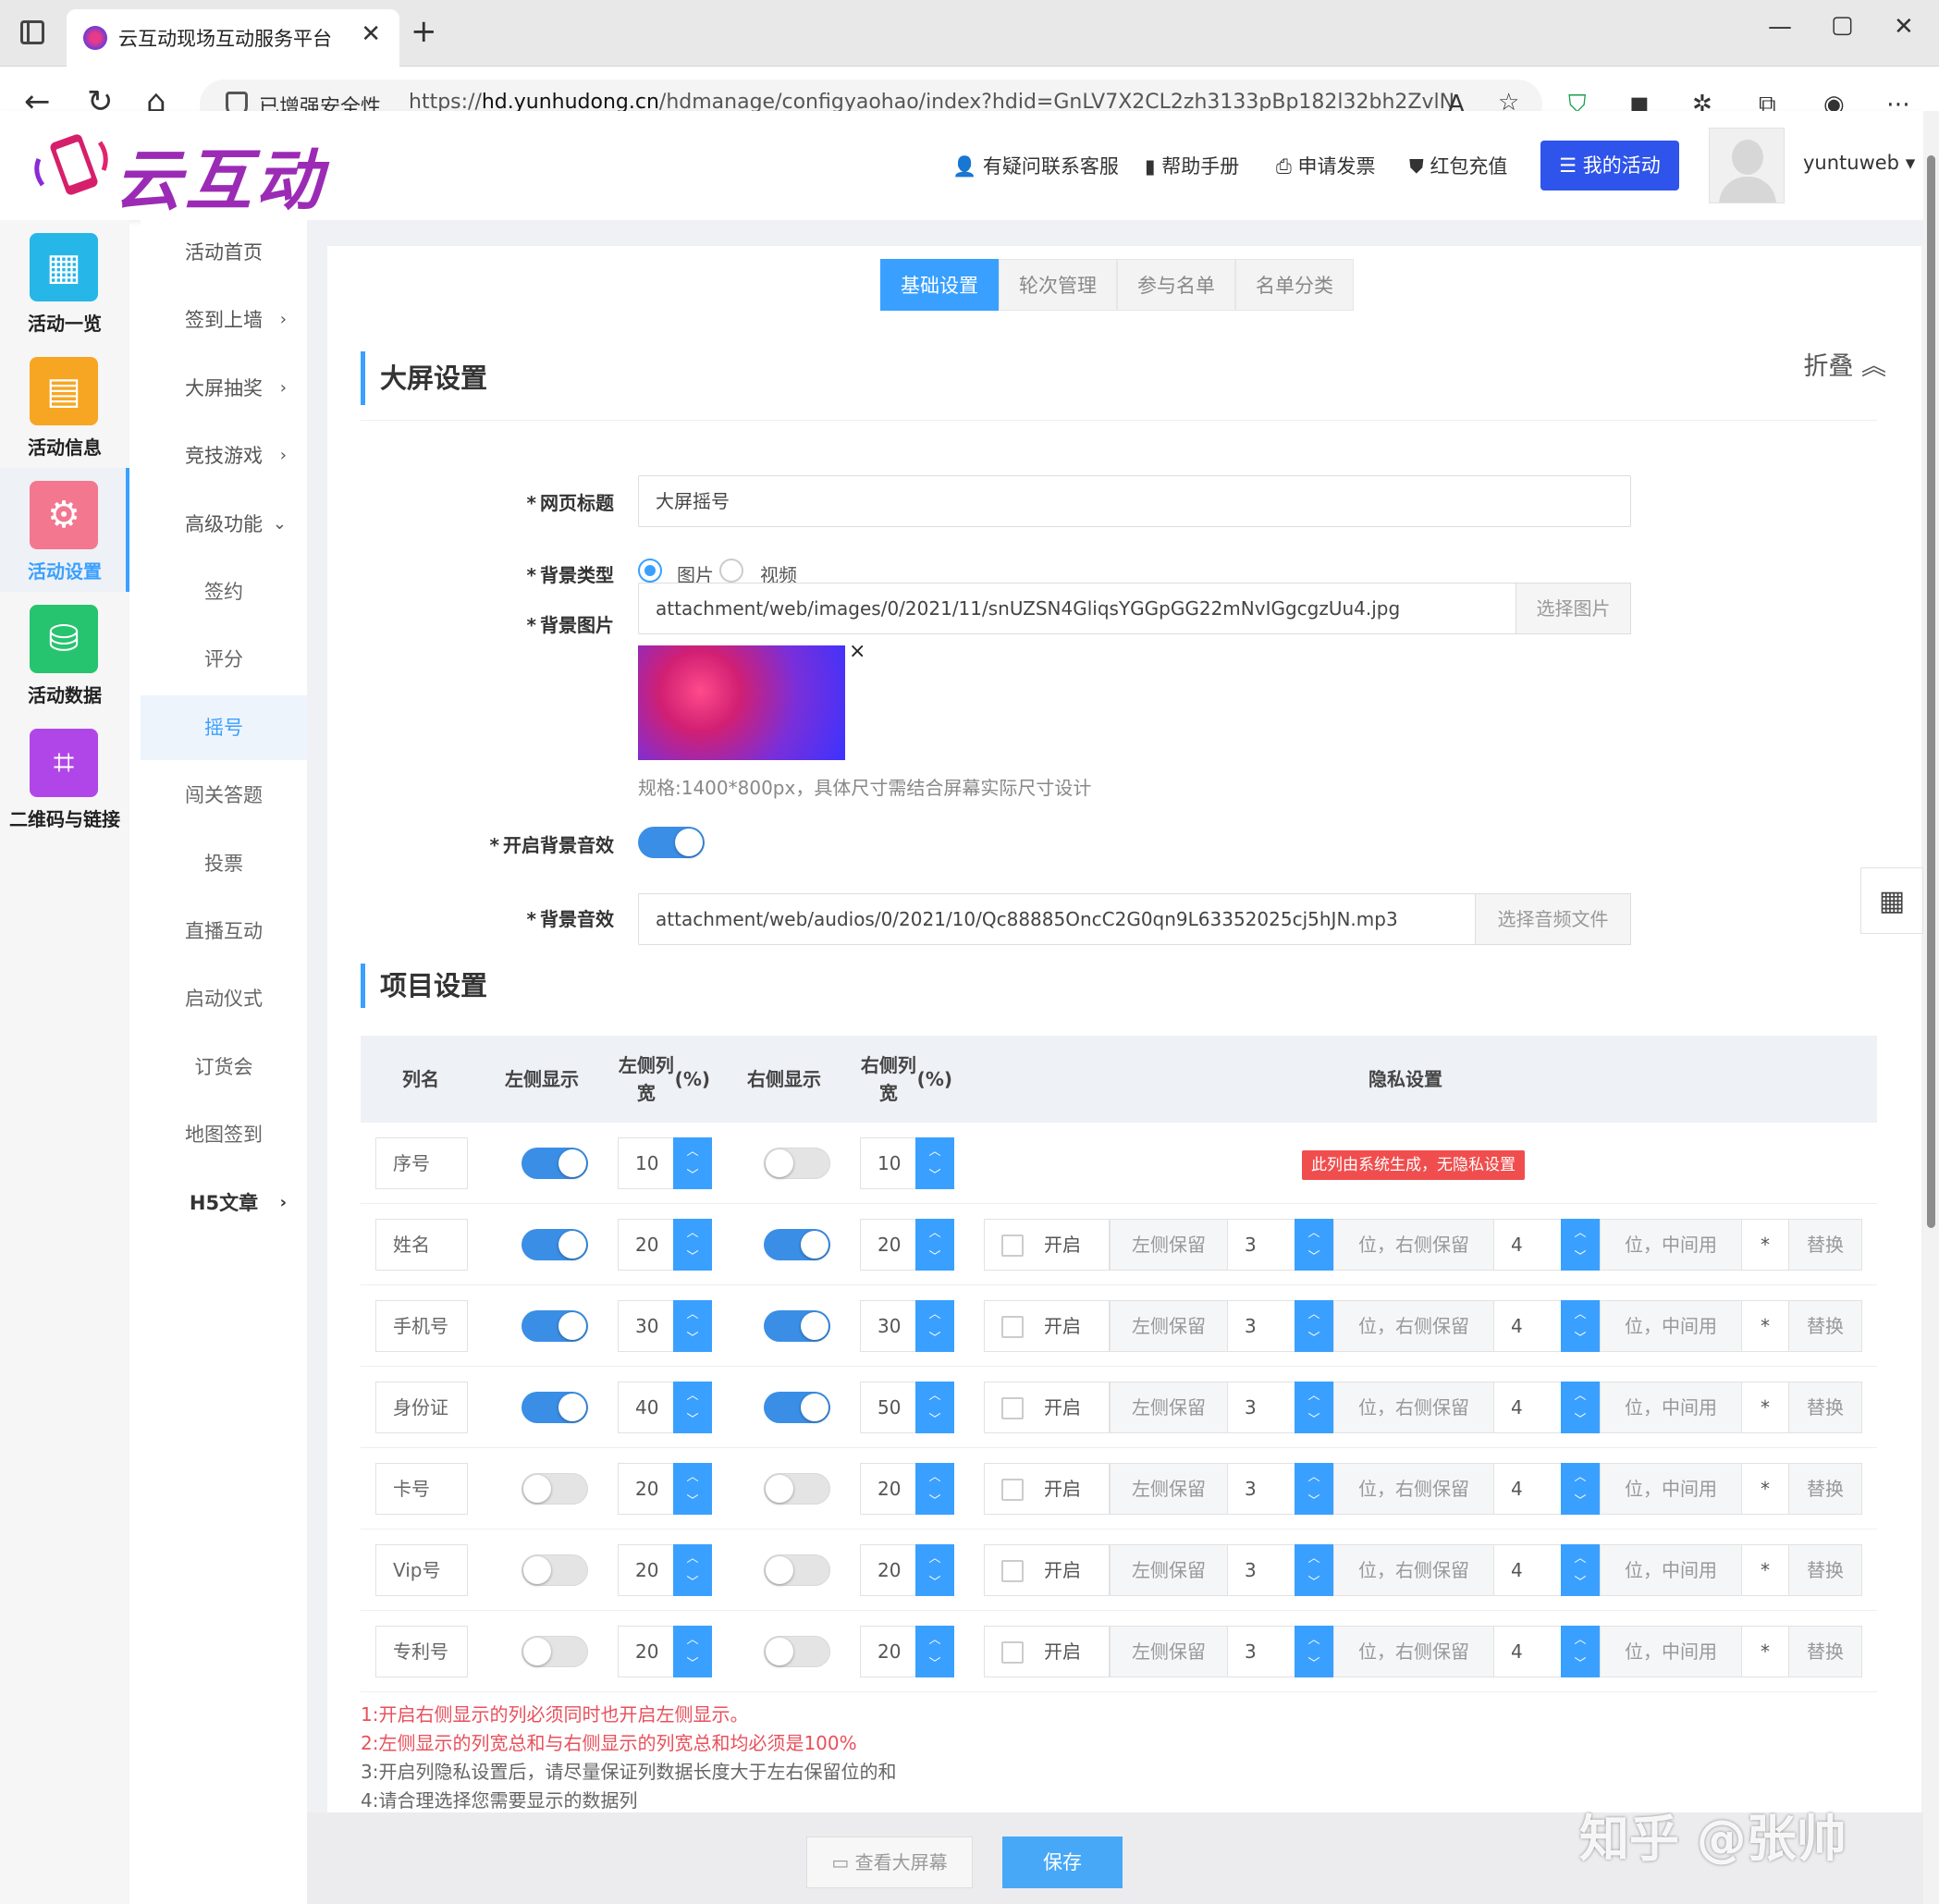  Describe the element at coordinates (224, 659) in the screenshot. I see `submenu-item-6: 评分` at that location.